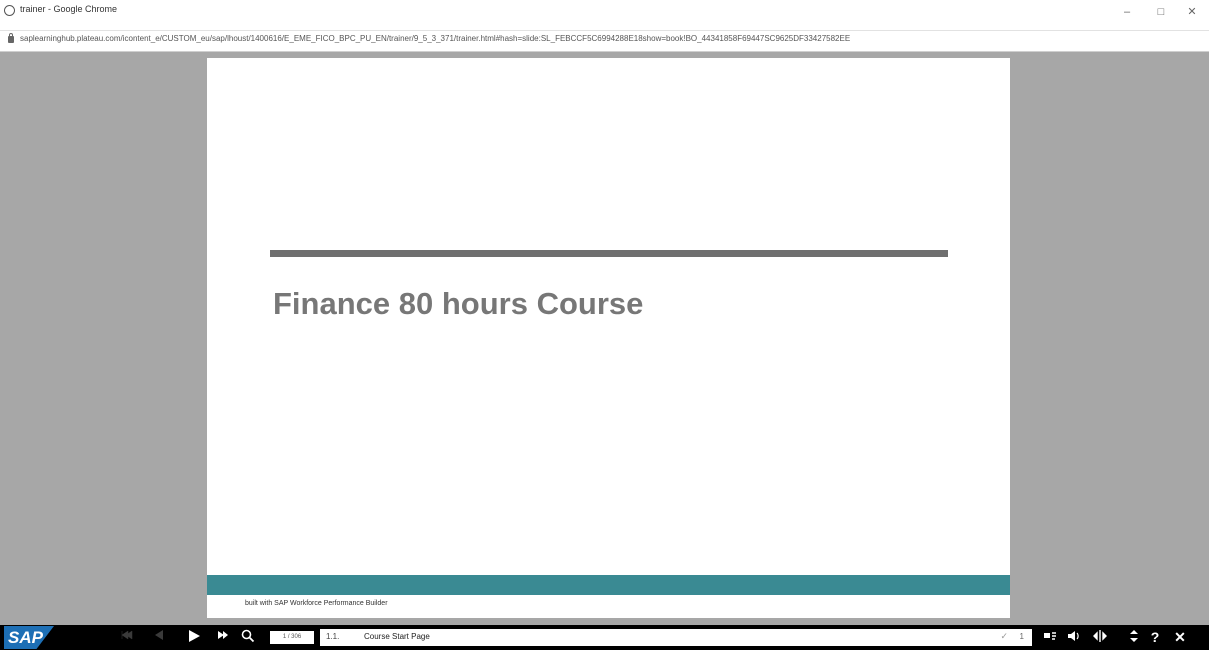 The height and width of the screenshot is (650, 1209). Describe the element at coordinates (1161, 12) in the screenshot. I see `maximize-button: □` at that location.